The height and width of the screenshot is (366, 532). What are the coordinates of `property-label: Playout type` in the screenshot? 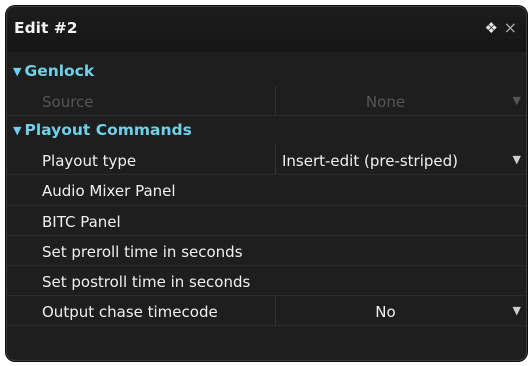 It's located at (89, 161).